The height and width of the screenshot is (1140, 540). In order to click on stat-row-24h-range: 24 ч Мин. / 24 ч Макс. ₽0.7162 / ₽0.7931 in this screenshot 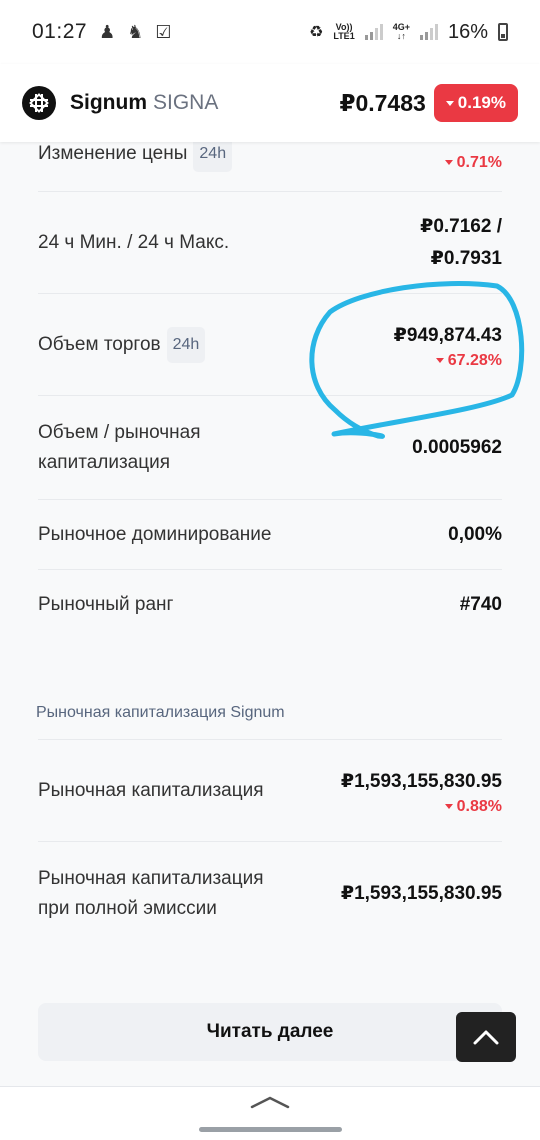, I will do `click(270, 243)`.